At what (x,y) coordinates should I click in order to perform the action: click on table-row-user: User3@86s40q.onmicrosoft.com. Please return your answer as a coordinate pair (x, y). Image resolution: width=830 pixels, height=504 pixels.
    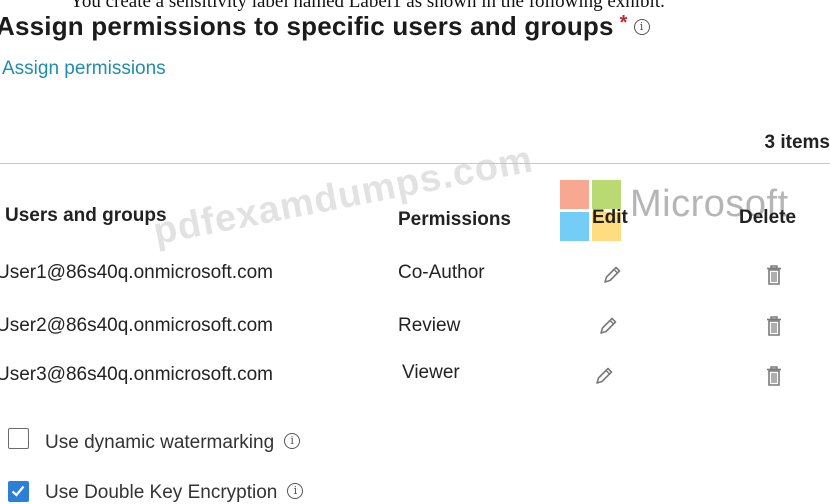
    Looking at the image, I should click on (136, 374).